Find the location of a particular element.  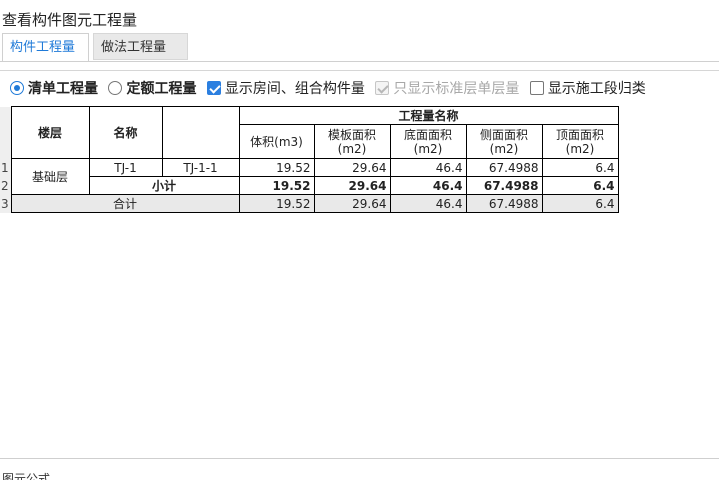

subtotal-row: 2 小计 19.52 29.64 46.4 67.4988 6.4 is located at coordinates (309, 185).